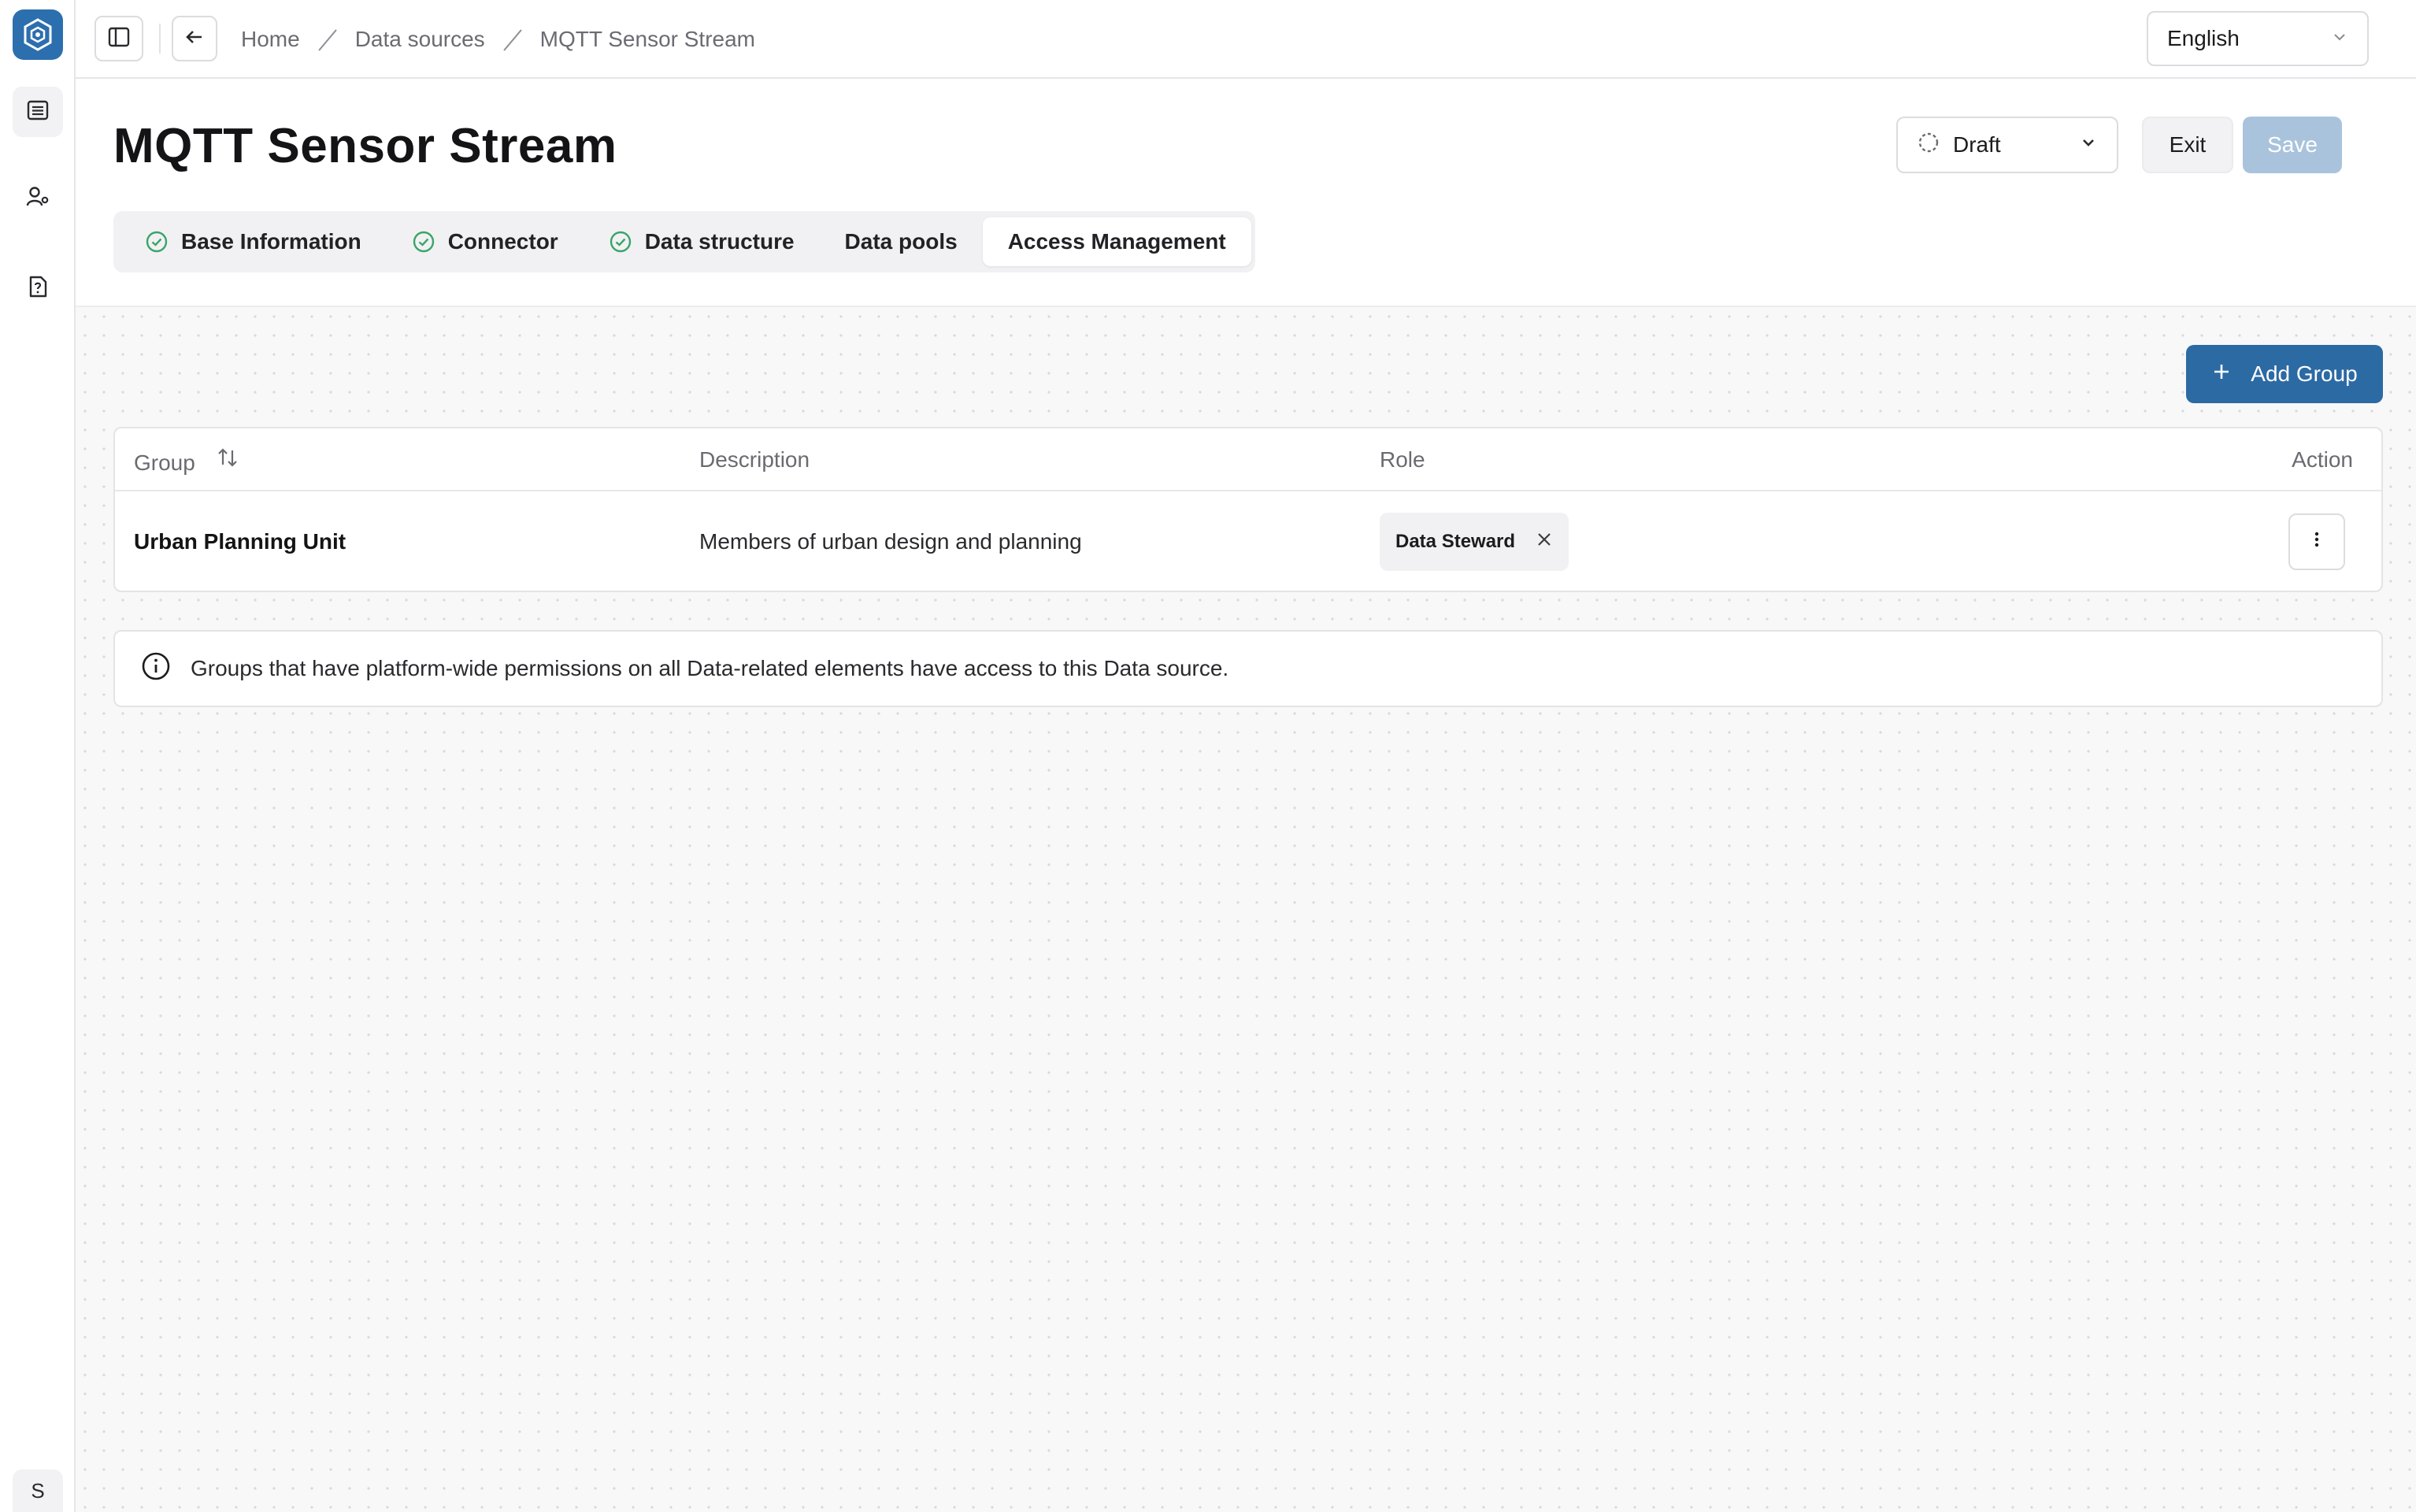 This screenshot has height=1512, width=2416. I want to click on close-icon, so click(1544, 542).